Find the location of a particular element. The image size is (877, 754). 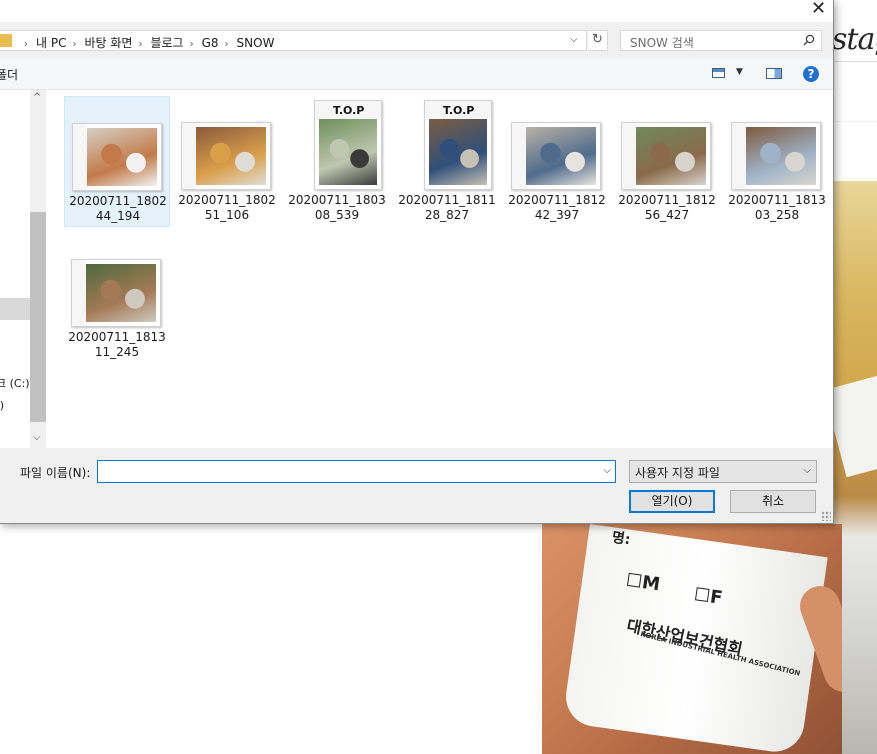

nav-item-drive-c: 크 (C:) is located at coordinates (15, 383).